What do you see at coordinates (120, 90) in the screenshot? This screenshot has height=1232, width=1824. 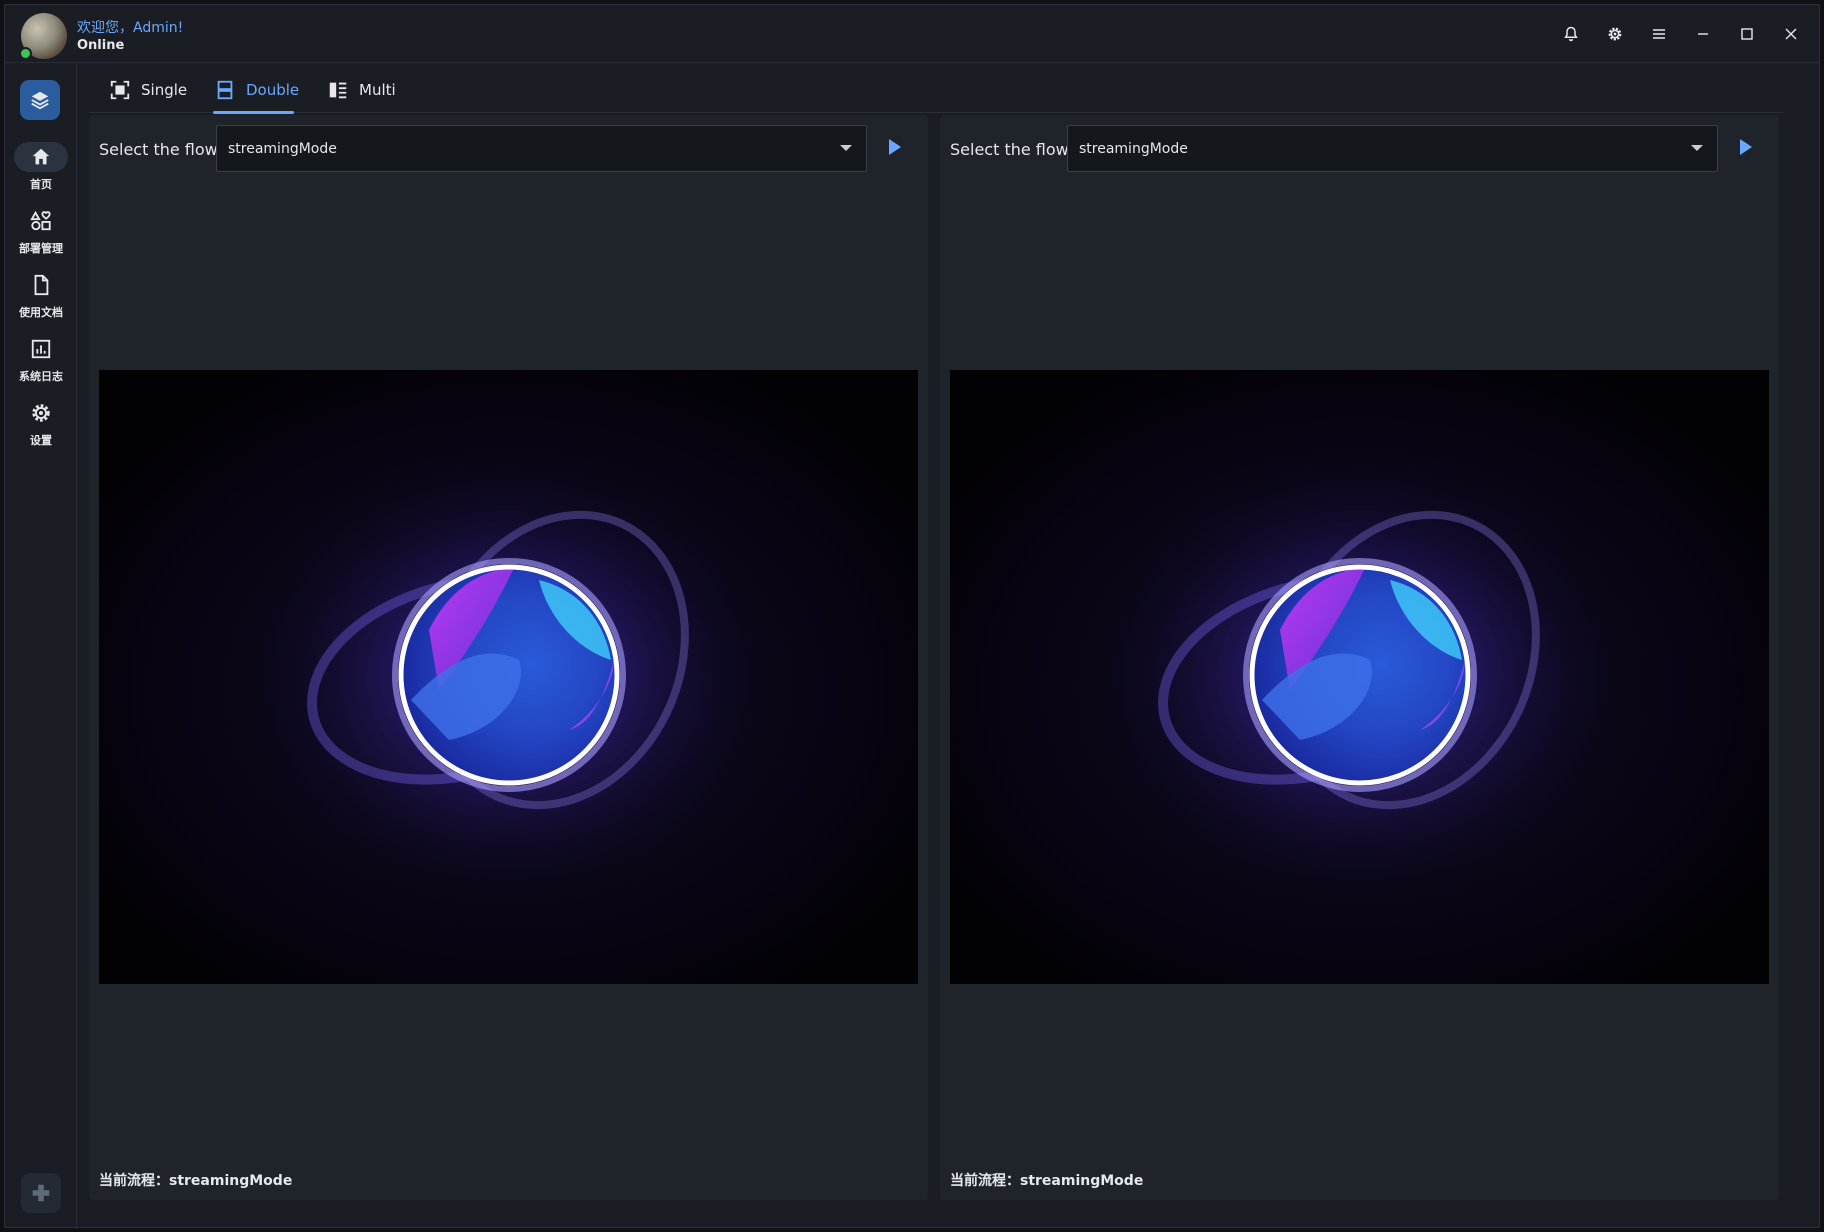 I see `fullscreen-icon` at bounding box center [120, 90].